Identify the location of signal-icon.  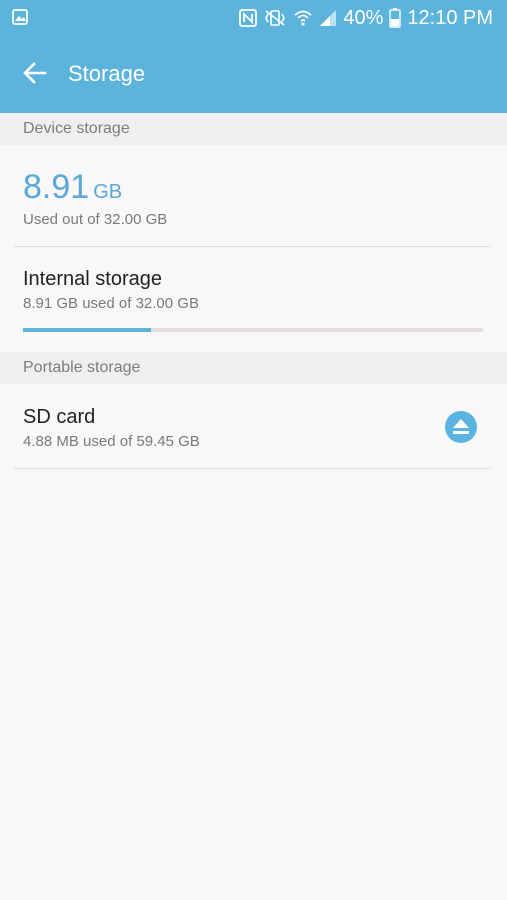
(328, 18).